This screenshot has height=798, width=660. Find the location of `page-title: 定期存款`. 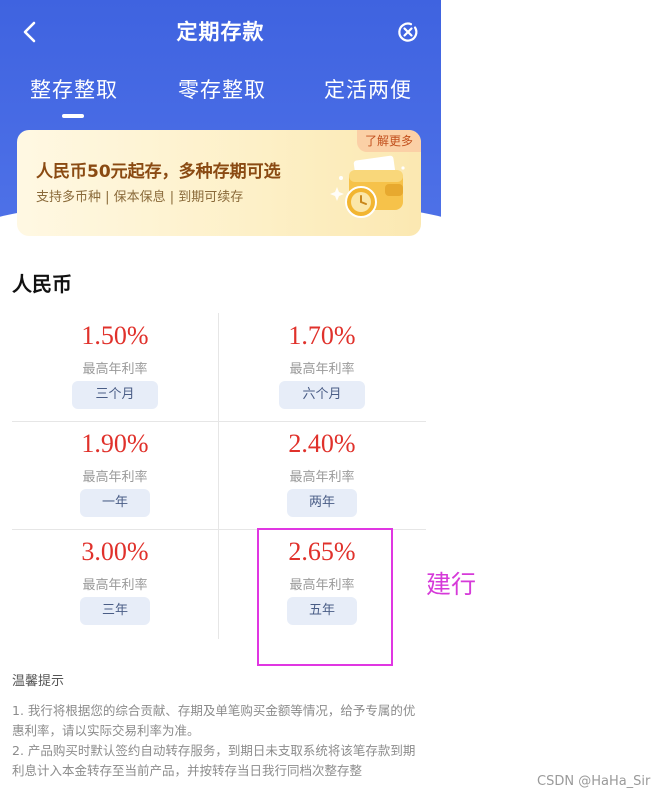

page-title: 定期存款 is located at coordinates (220, 32).